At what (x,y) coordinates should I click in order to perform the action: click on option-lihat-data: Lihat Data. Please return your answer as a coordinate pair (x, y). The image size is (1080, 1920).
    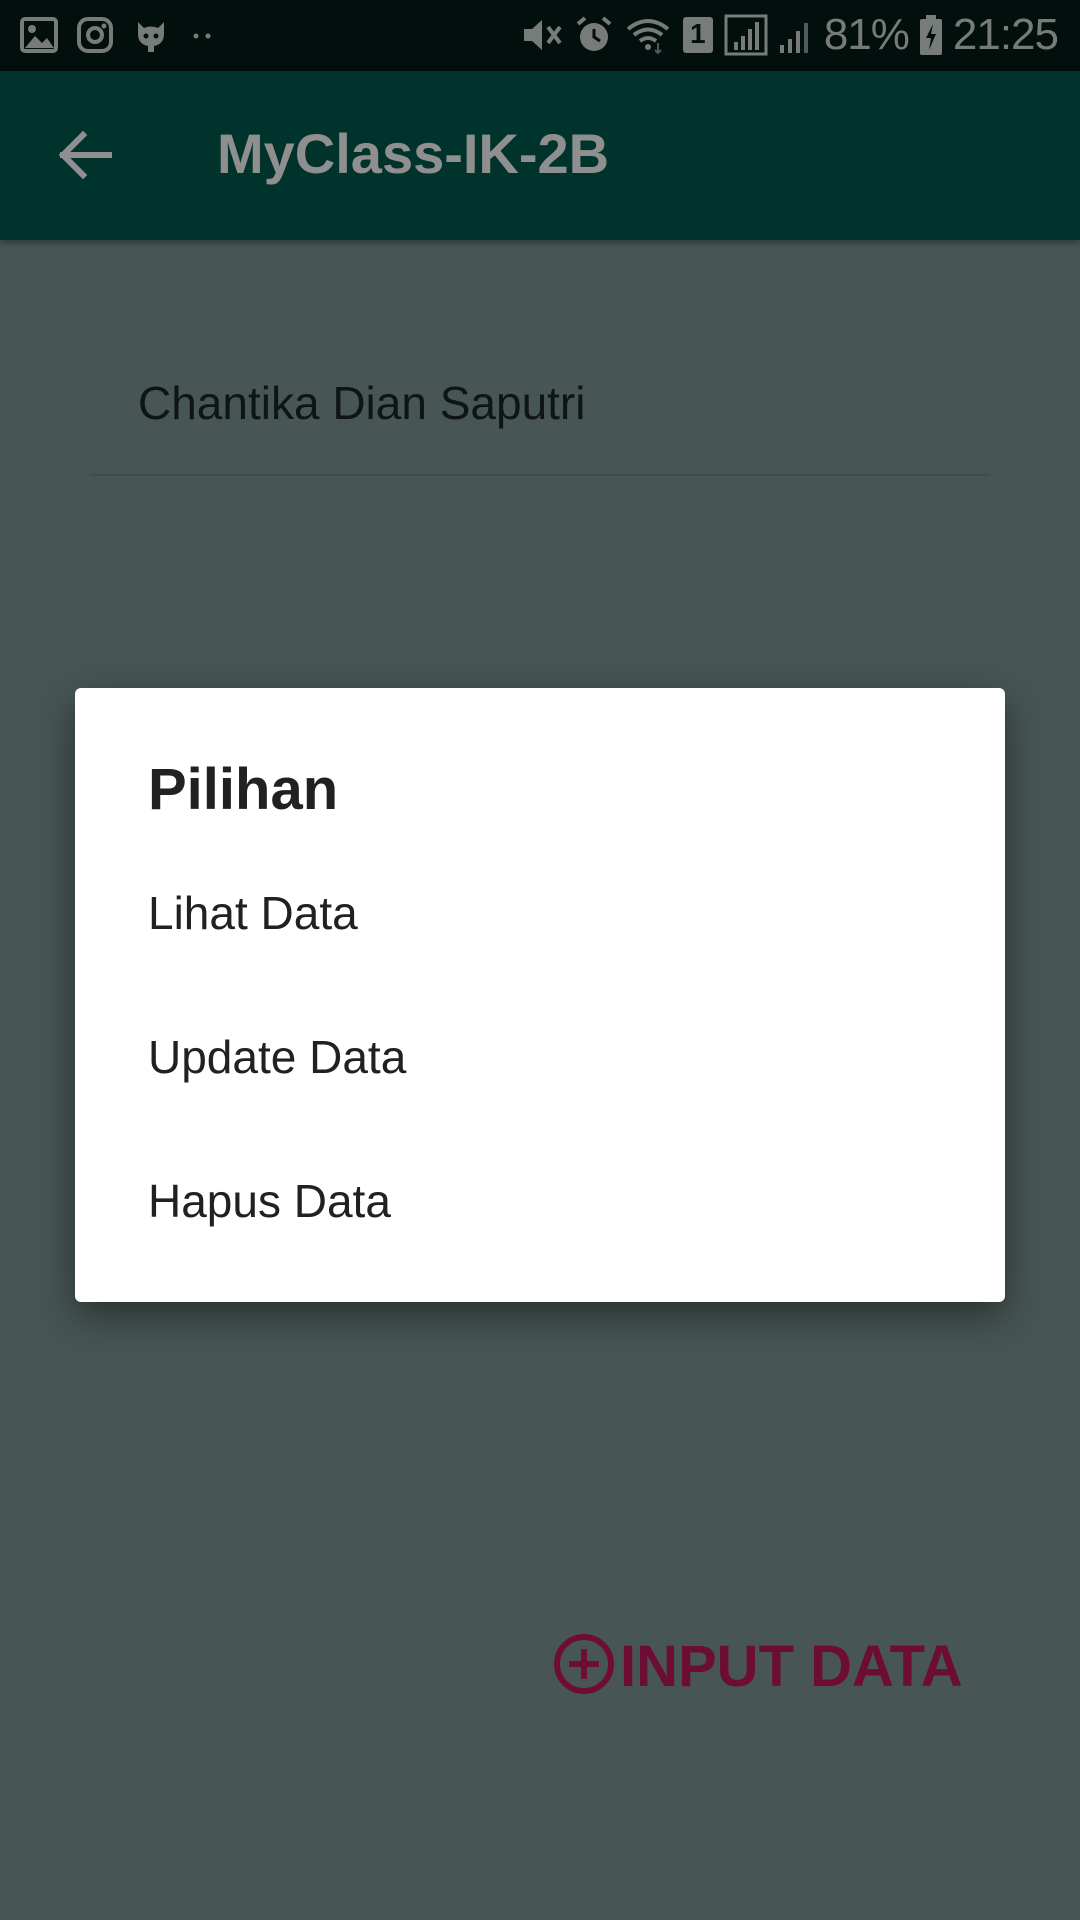
    Looking at the image, I should click on (540, 914).